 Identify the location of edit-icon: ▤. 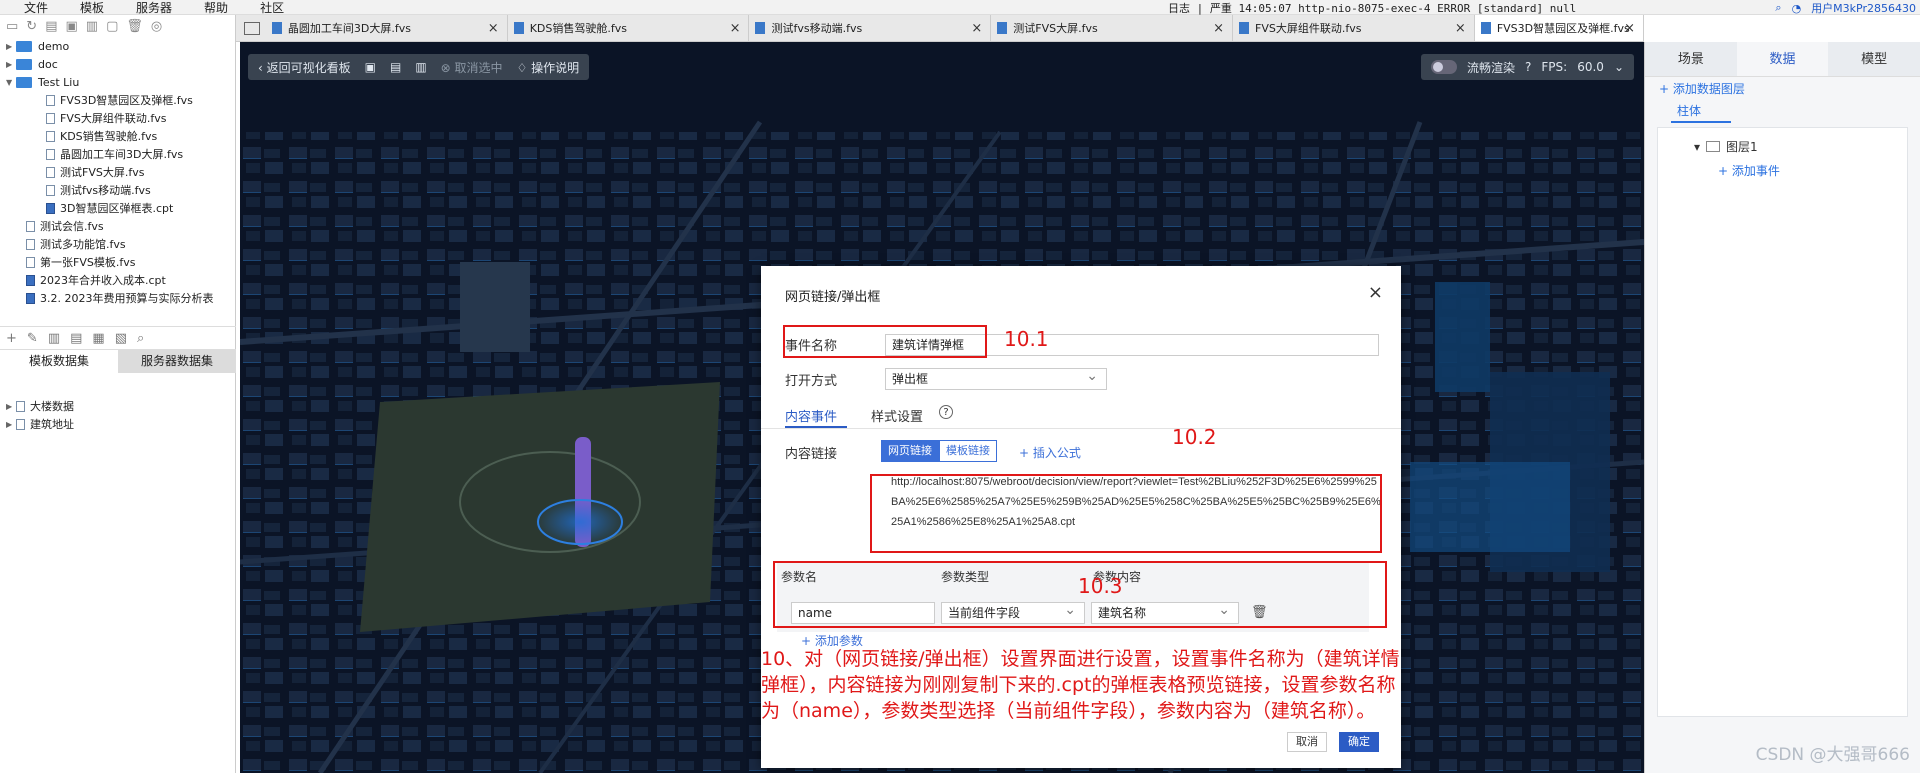
(51, 26).